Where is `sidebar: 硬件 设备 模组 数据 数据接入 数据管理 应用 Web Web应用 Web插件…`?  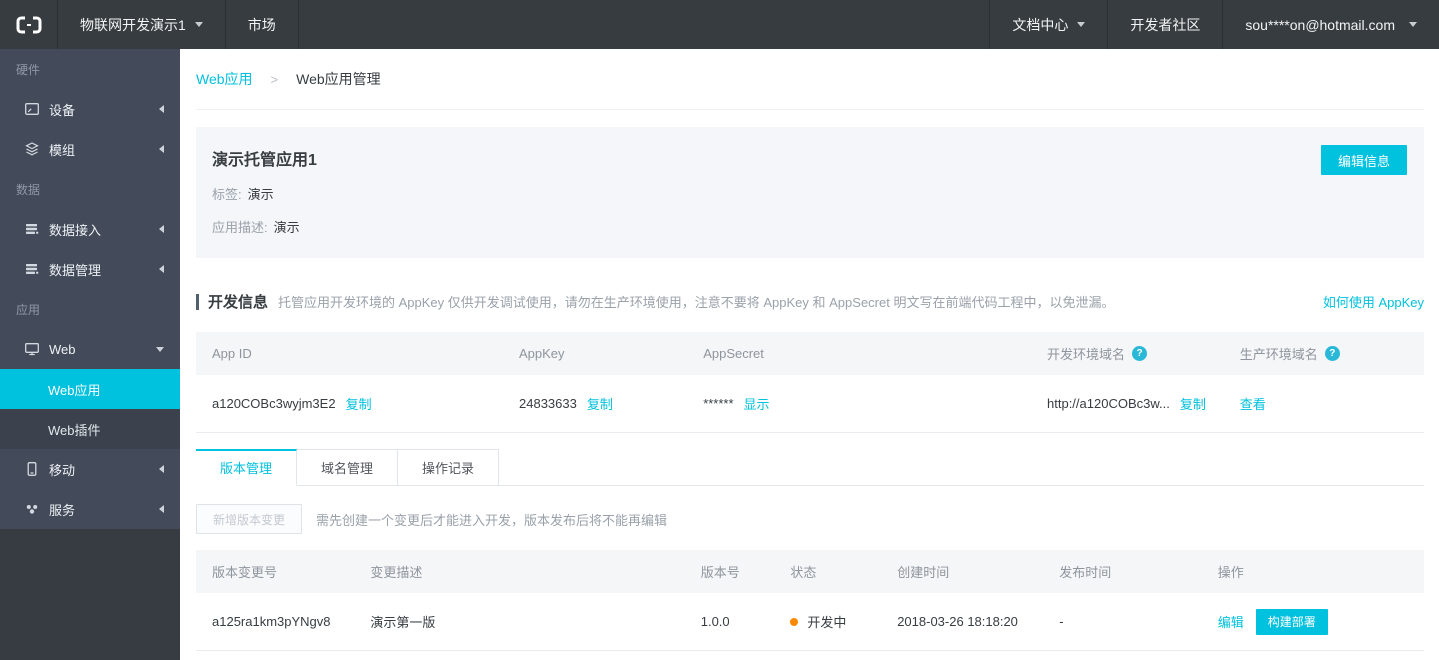
sidebar: 硬件 设备 模组 数据 数据接入 数据管理 应用 Web Web应用 Web插件… is located at coordinates (90, 354).